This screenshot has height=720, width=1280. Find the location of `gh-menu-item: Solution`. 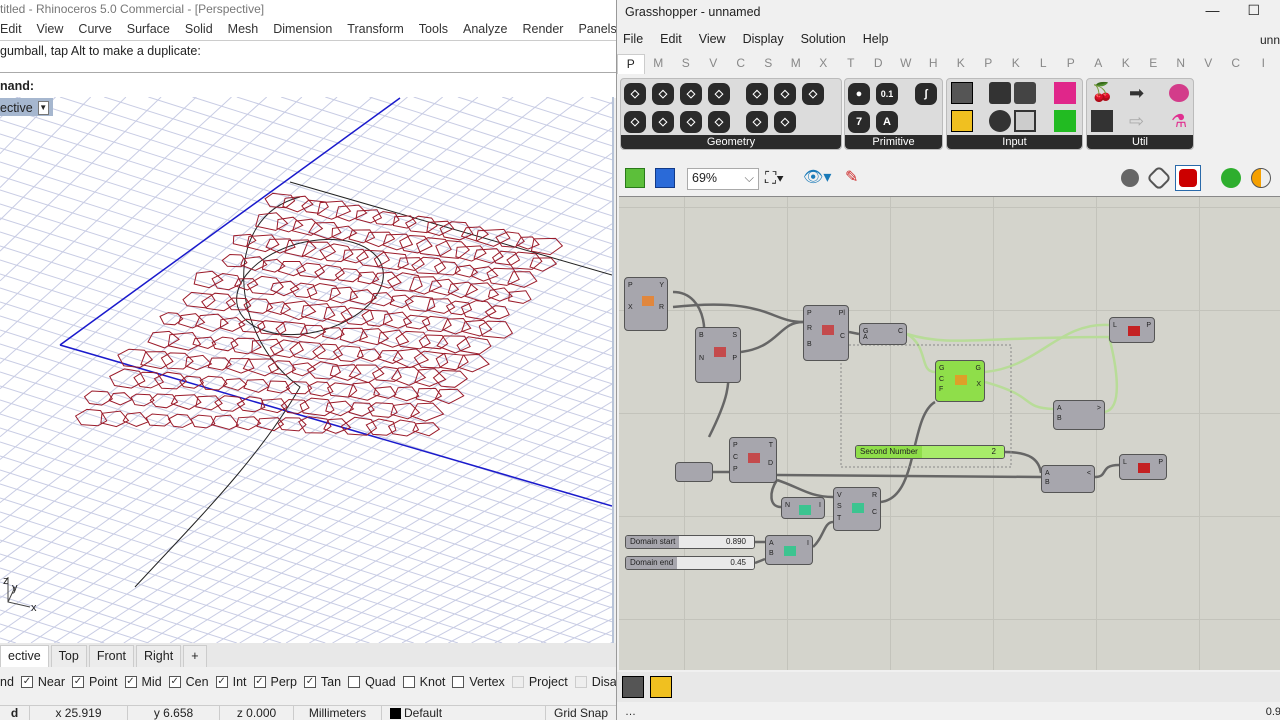

gh-menu-item: Solution is located at coordinates (823, 39).